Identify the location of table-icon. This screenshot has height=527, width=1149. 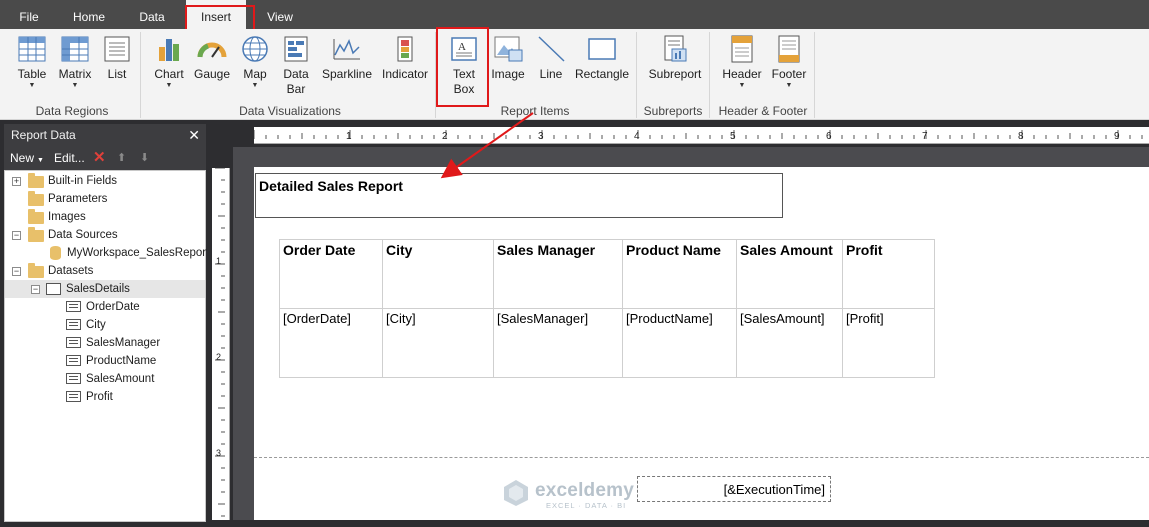
(32, 49).